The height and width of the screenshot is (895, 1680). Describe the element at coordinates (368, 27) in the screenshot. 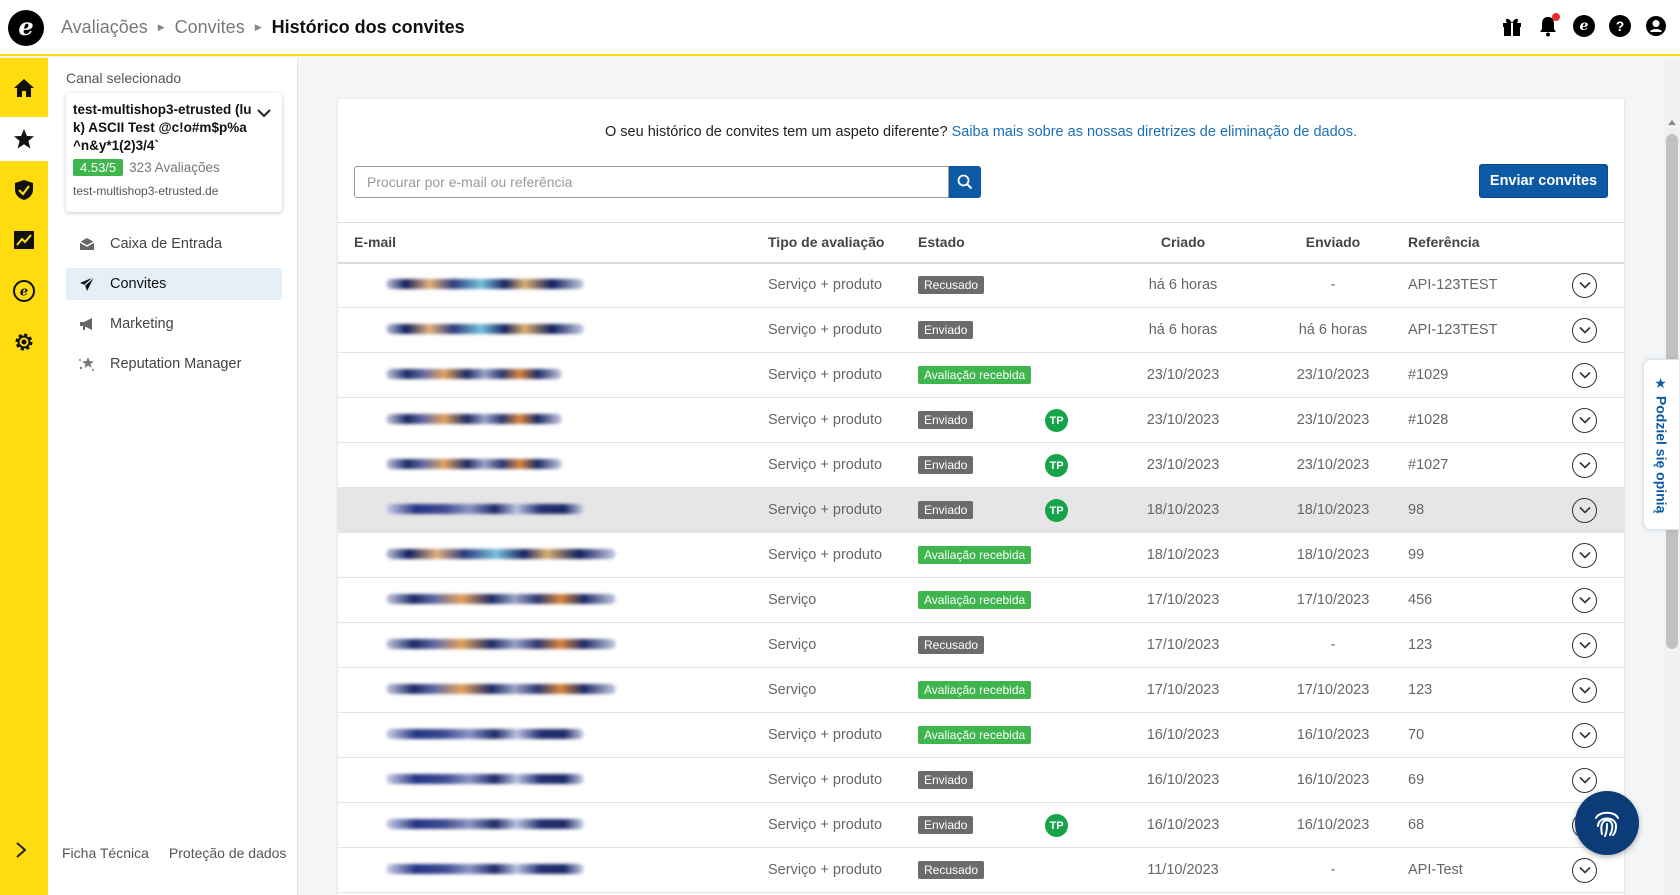

I see `page-title: Histórico dos convites` at that location.